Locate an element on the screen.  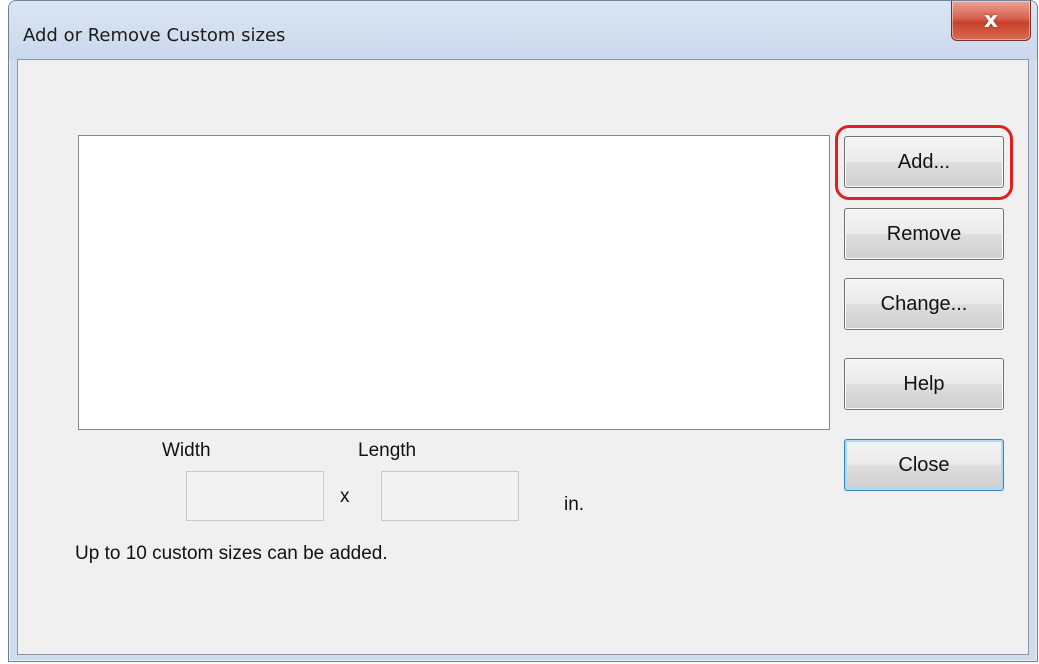
unit-label: in. is located at coordinates (574, 504).